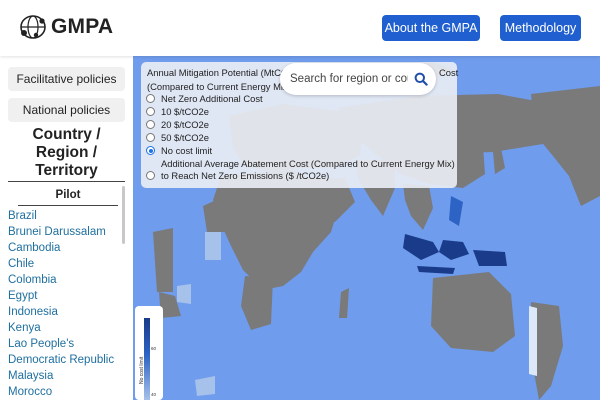  I want to click on map-legend: 60 40 No cost limit, so click(149, 353).